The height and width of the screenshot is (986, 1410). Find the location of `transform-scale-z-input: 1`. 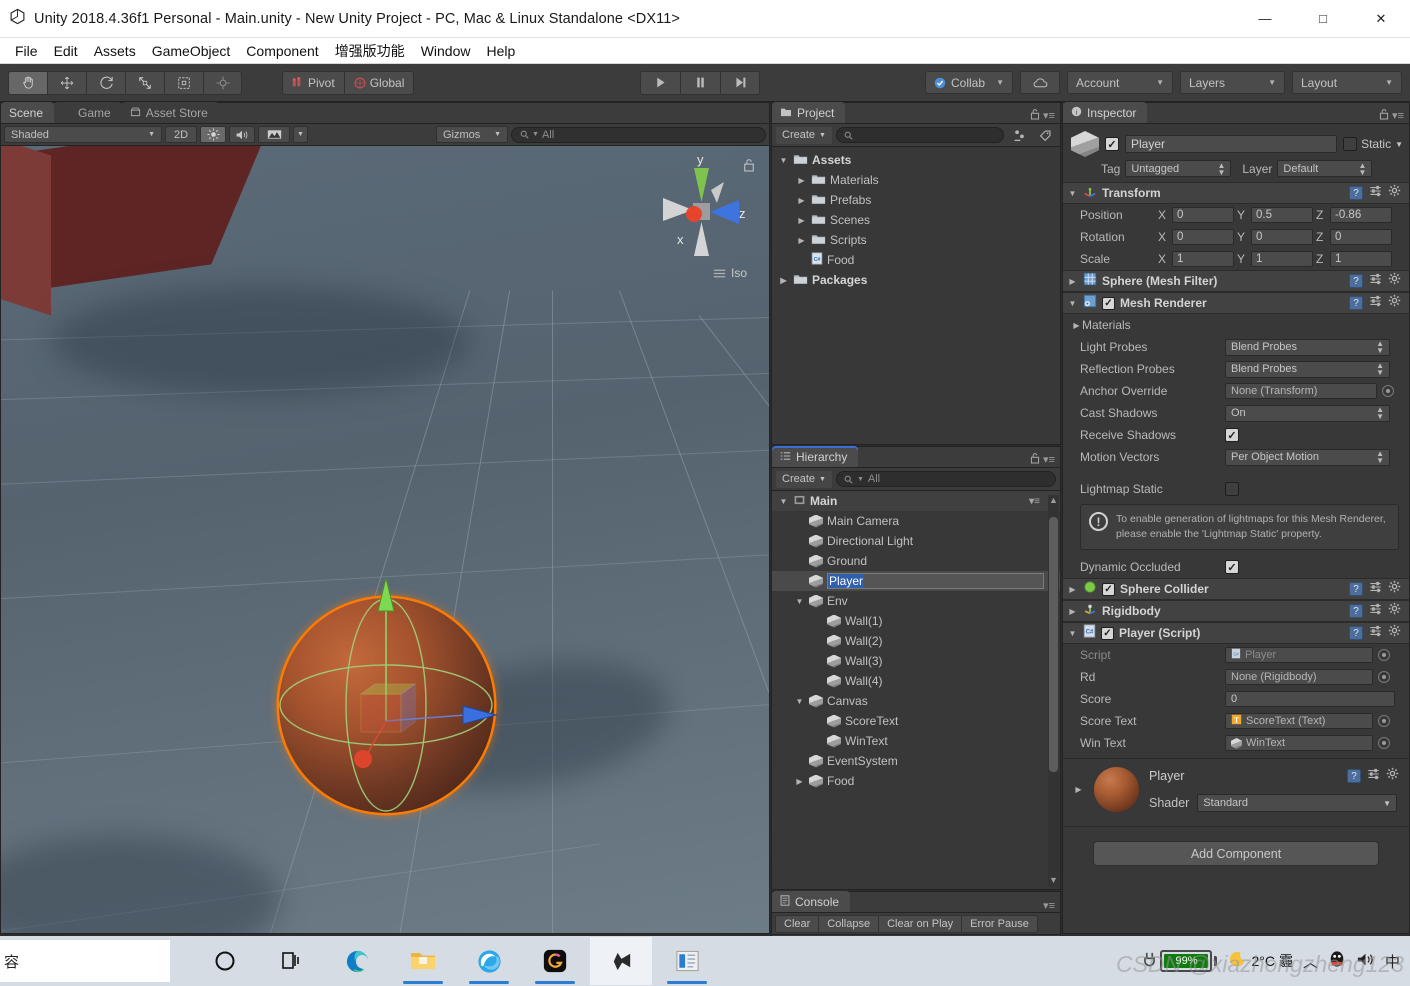

transform-scale-z-input: 1 is located at coordinates (1361, 259).